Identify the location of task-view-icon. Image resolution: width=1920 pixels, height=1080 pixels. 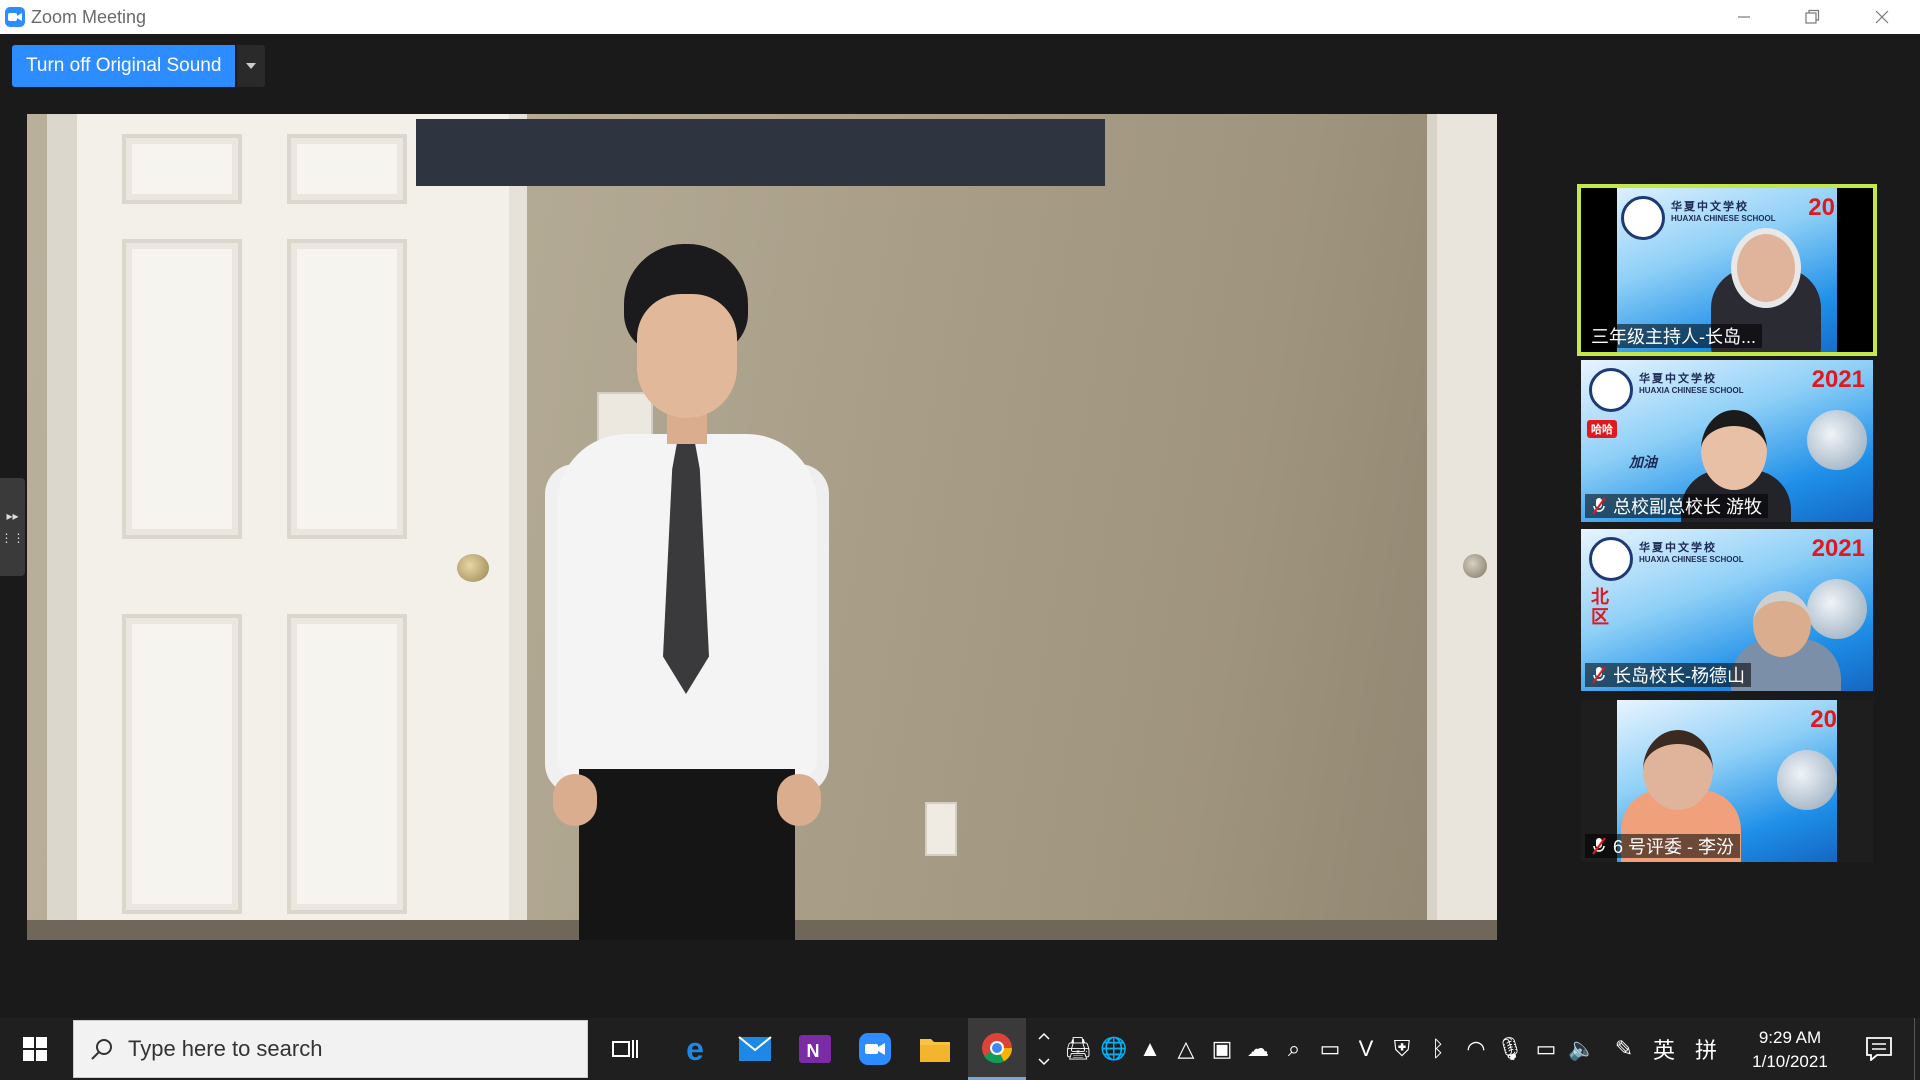
(625, 1049).